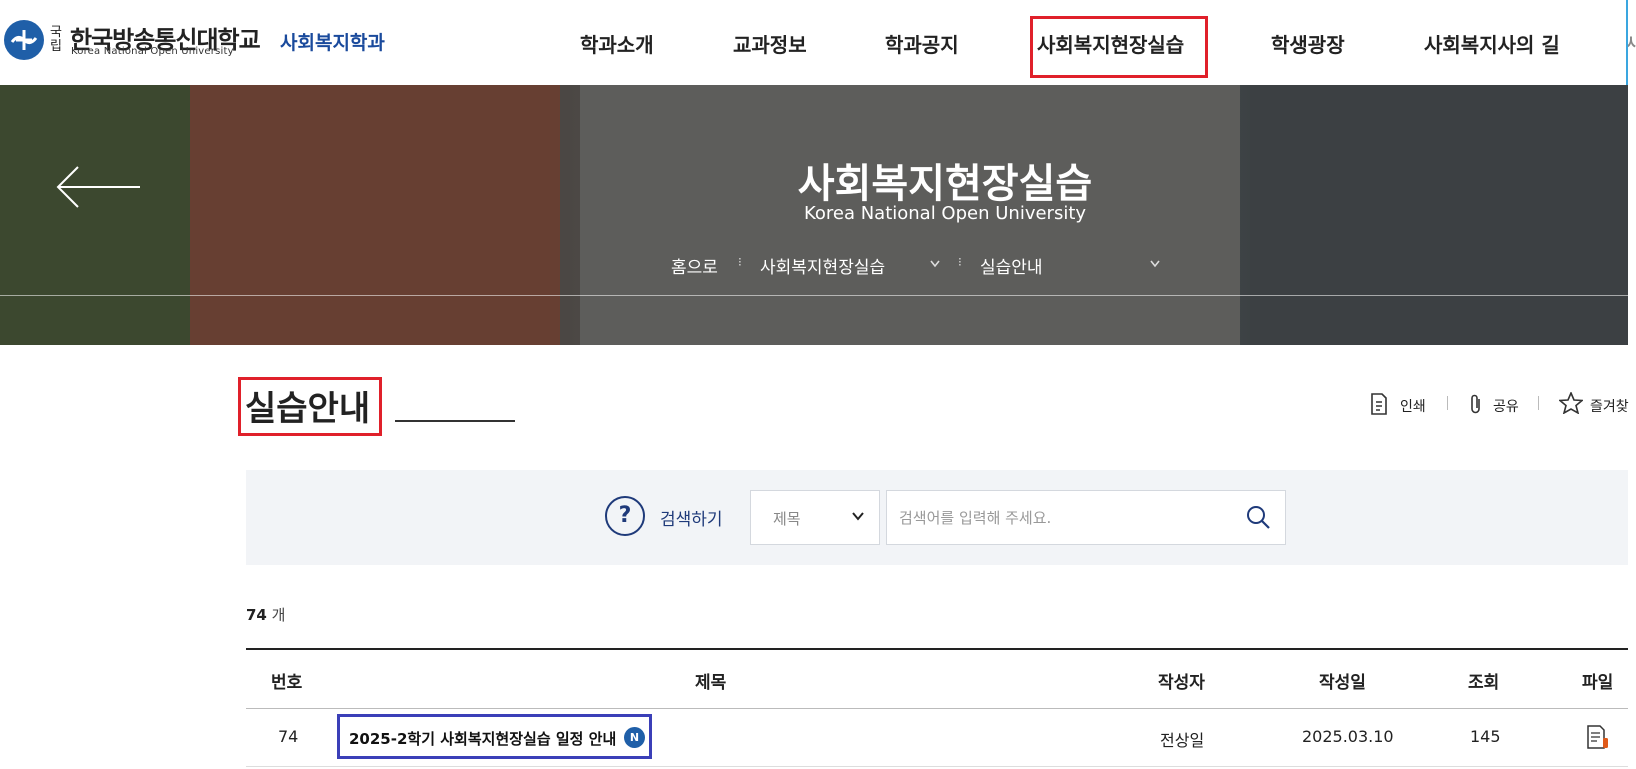 Image resolution: width=1636 pixels, height=769 pixels. I want to click on row-divider, so click(937, 766).